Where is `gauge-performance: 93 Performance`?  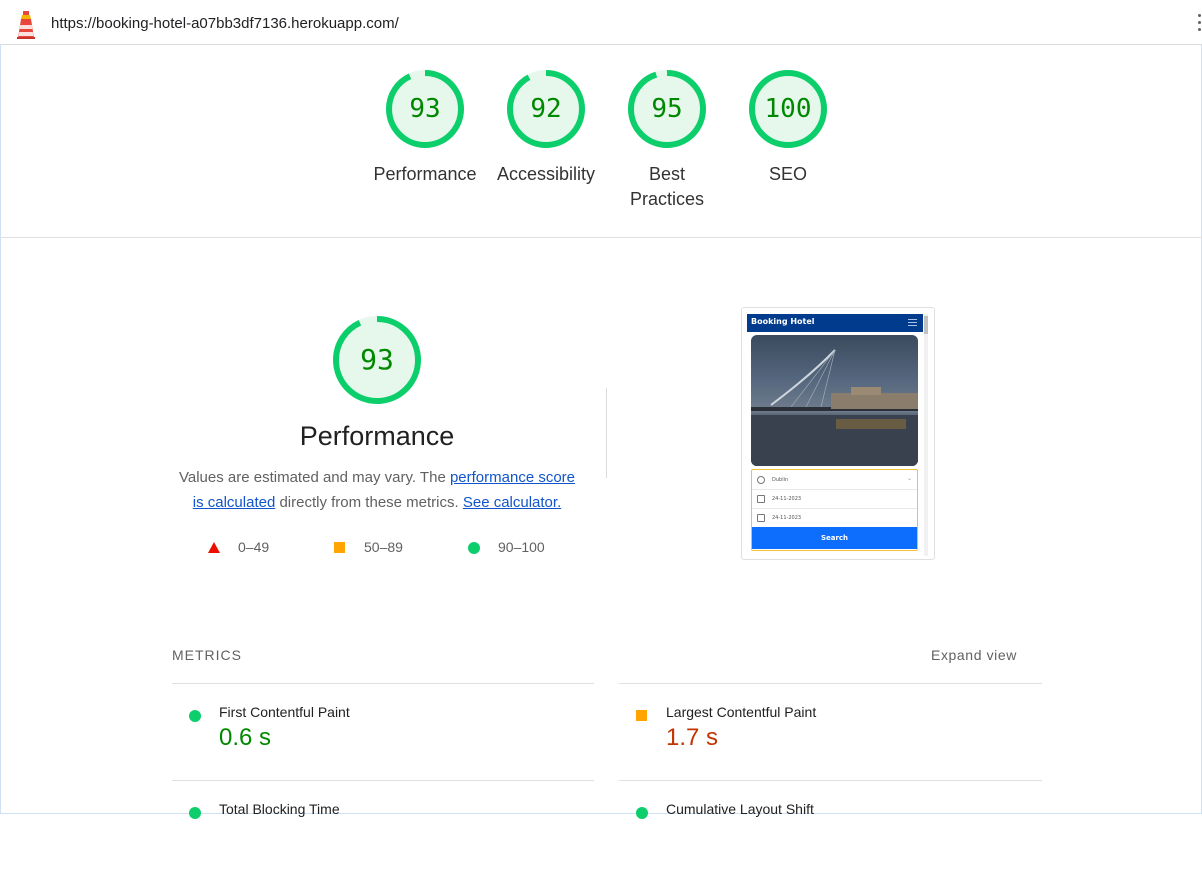
gauge-performance: 93 Performance is located at coordinates (425, 127).